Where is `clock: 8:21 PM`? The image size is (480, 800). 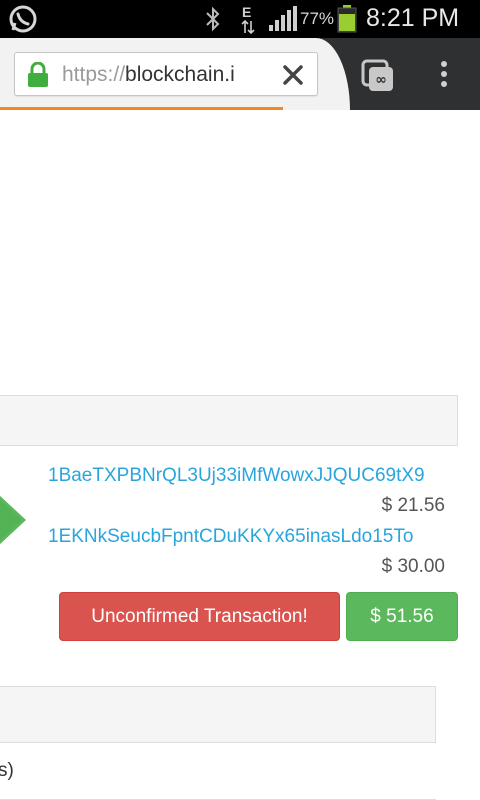
clock: 8:21 PM is located at coordinates (413, 18).